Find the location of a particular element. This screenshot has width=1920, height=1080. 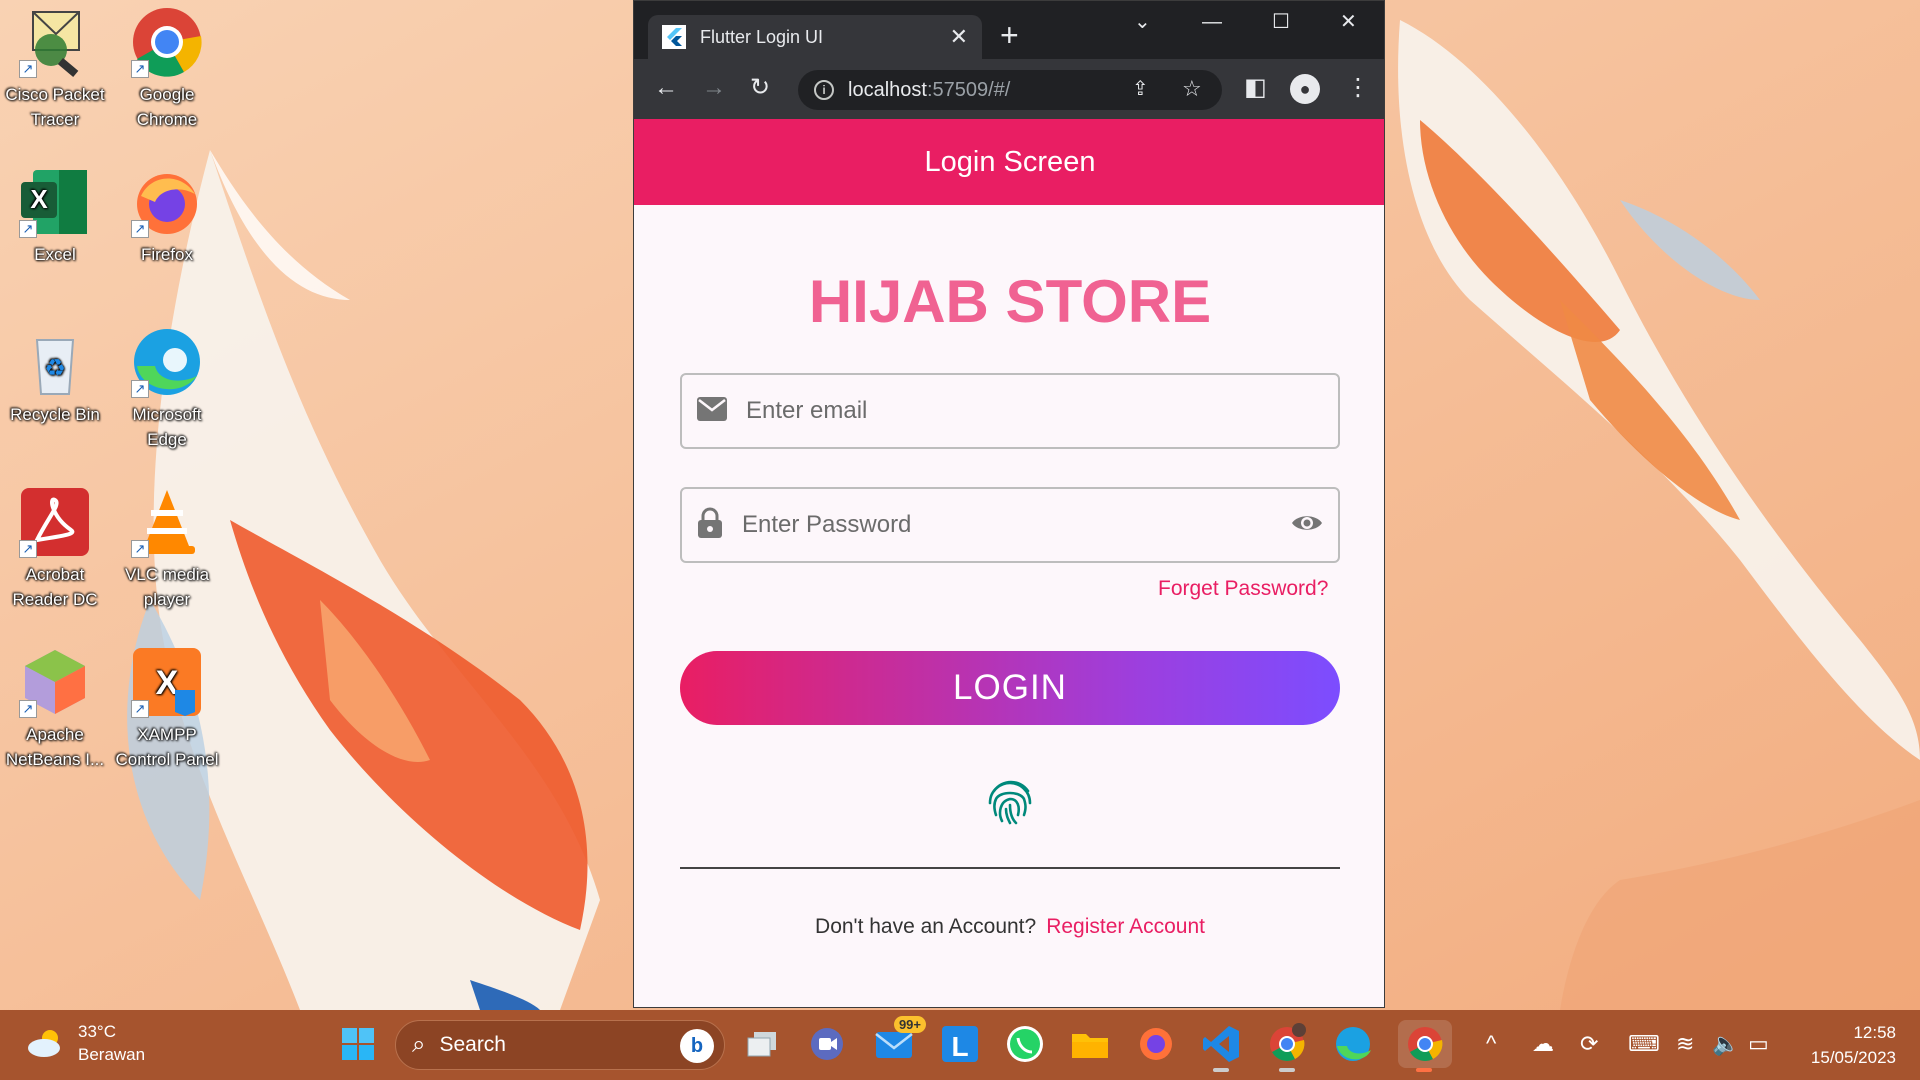

tab-title: Flutter Login UI is located at coordinates (762, 36).